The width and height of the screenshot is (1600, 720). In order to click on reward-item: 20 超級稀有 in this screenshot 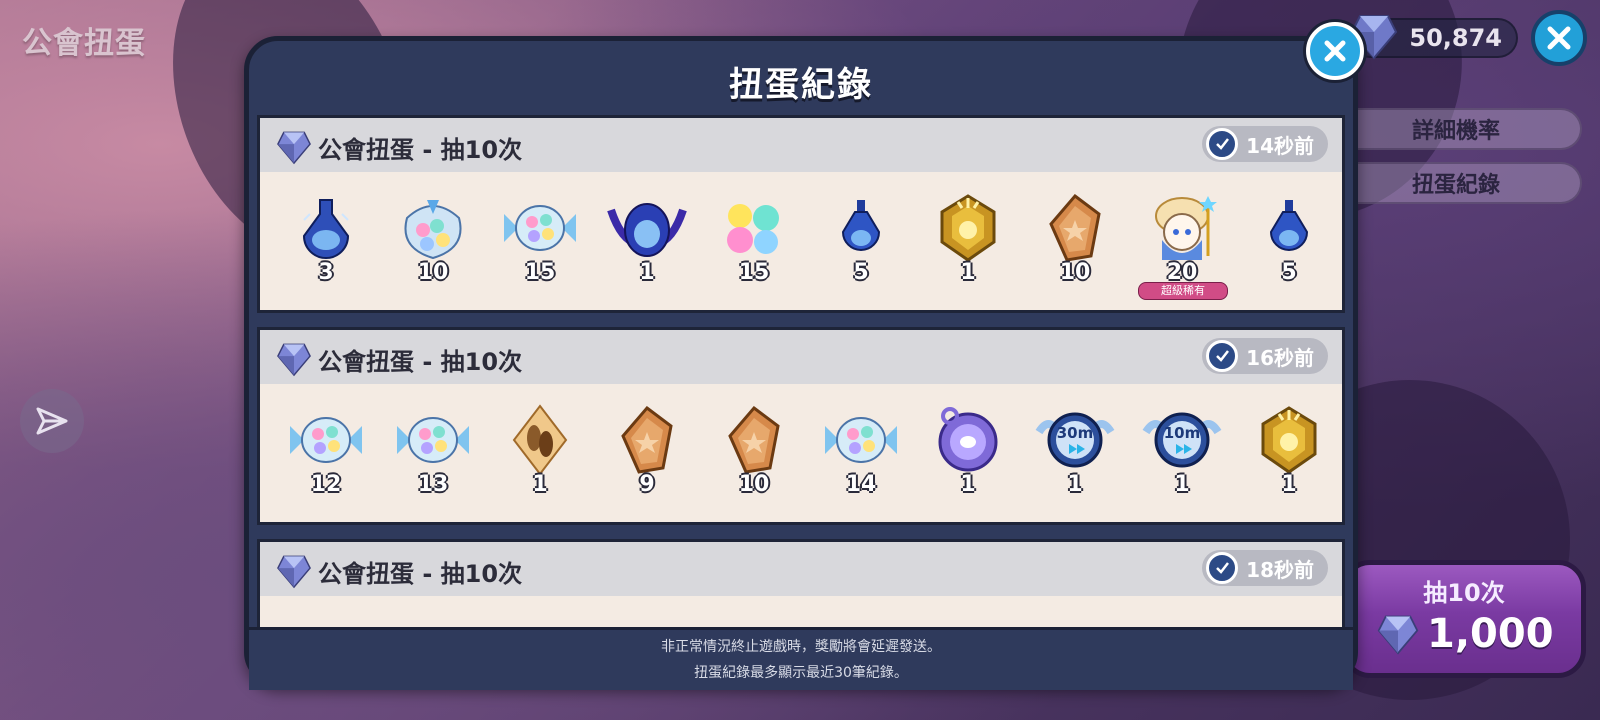, I will do `click(1182, 243)`.